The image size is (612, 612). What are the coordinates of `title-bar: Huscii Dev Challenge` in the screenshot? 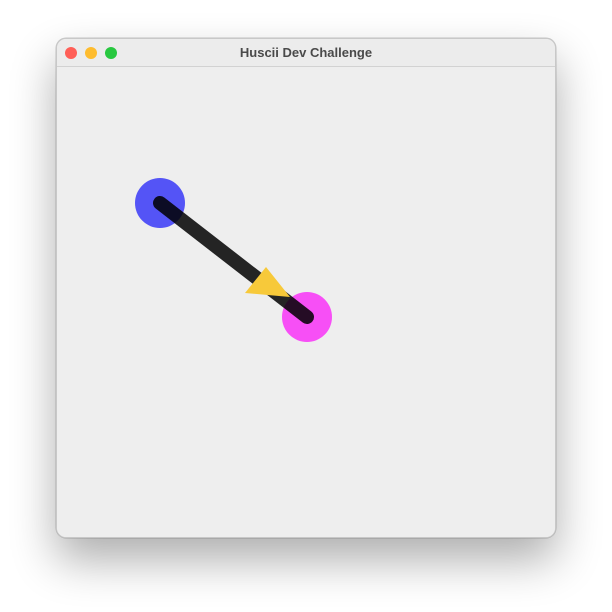 It's located at (306, 53).